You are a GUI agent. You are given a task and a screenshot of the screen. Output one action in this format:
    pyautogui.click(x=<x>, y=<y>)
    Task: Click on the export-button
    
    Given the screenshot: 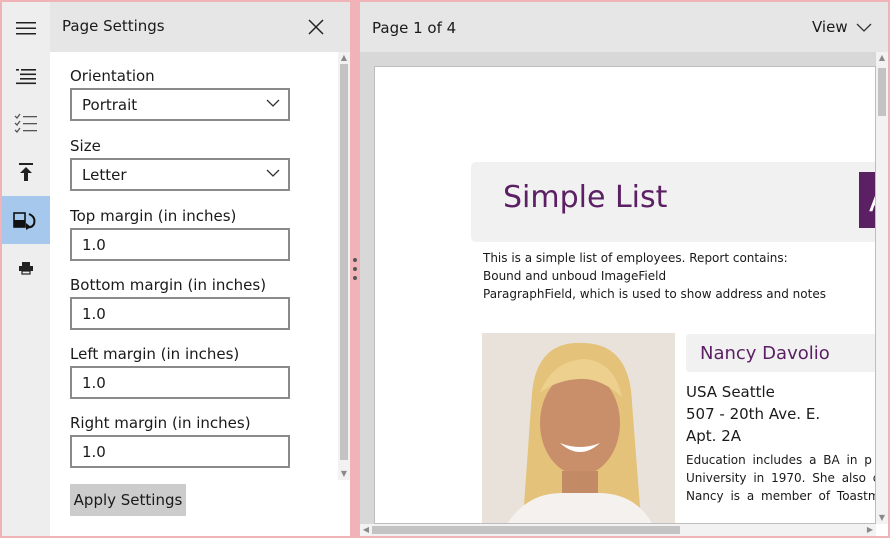 What is the action you would take?
    pyautogui.click(x=26, y=172)
    